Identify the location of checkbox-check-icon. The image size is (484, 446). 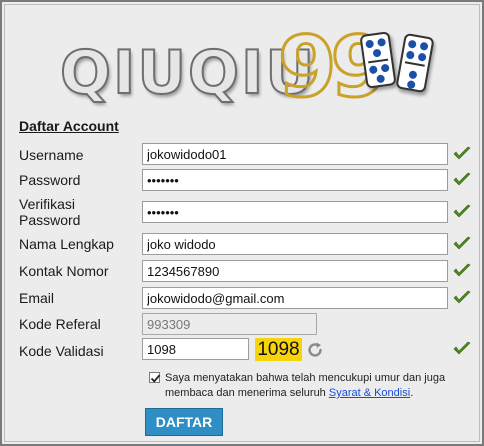
(155, 378).